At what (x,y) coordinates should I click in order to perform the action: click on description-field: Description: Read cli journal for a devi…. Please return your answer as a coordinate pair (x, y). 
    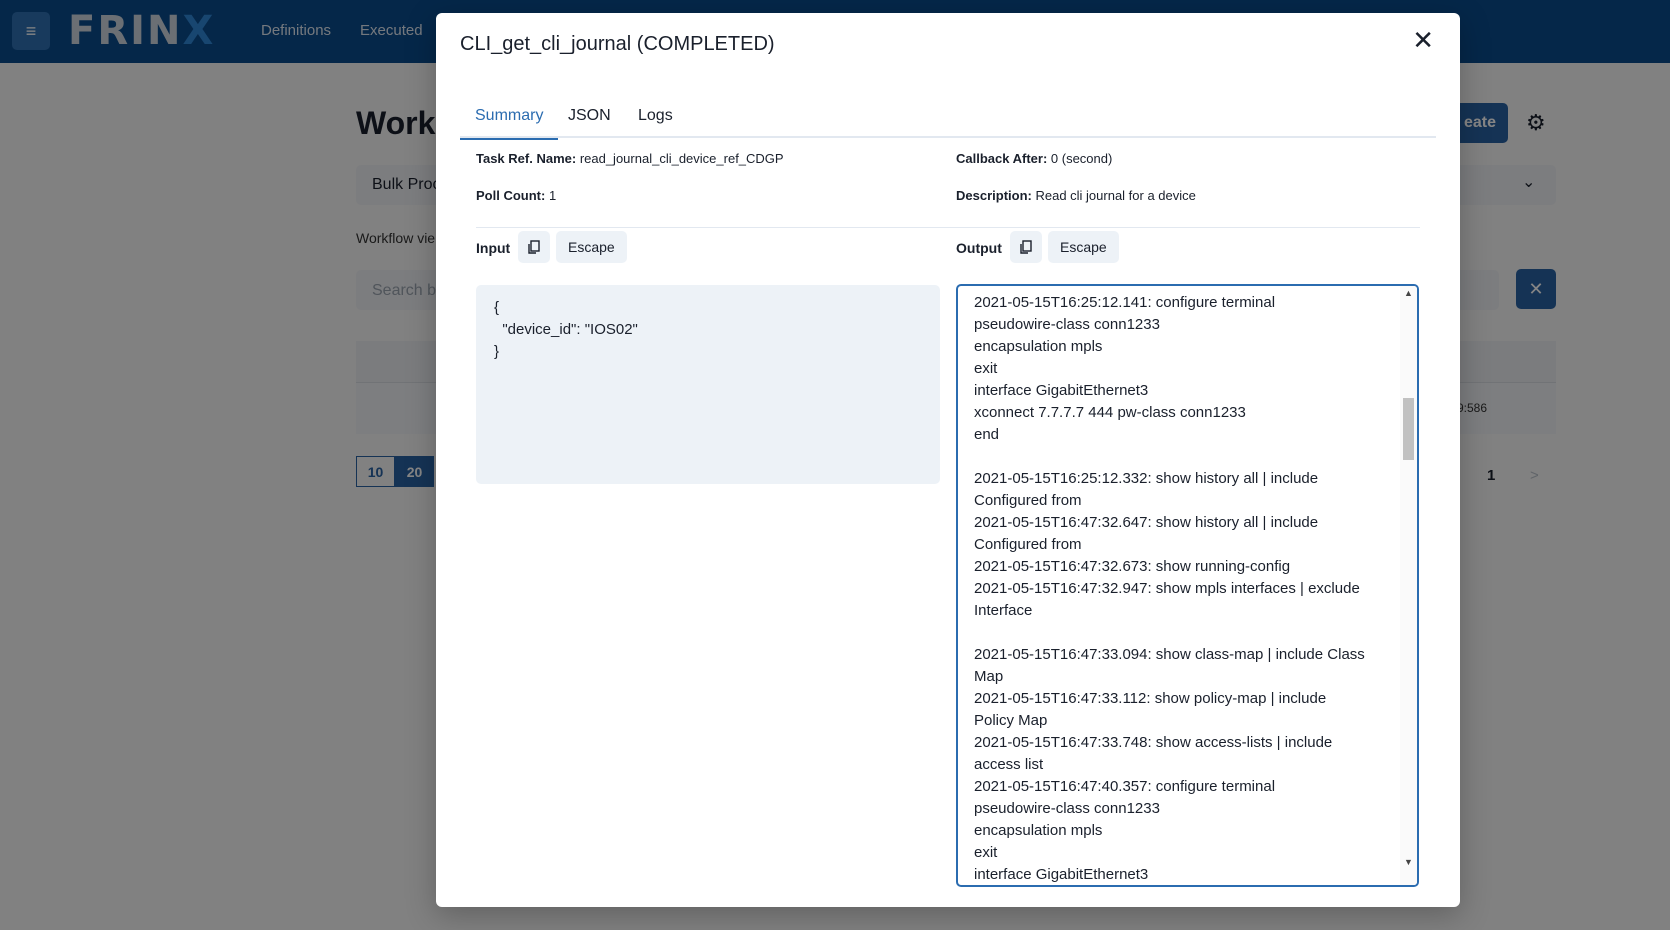
    Looking at the image, I should click on (1076, 195).